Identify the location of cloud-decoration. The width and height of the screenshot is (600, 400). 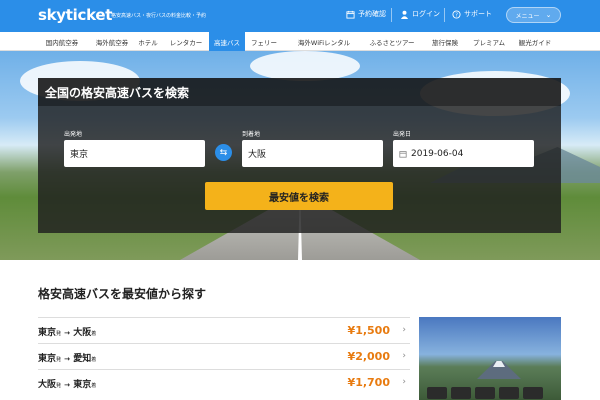
(305, 66).